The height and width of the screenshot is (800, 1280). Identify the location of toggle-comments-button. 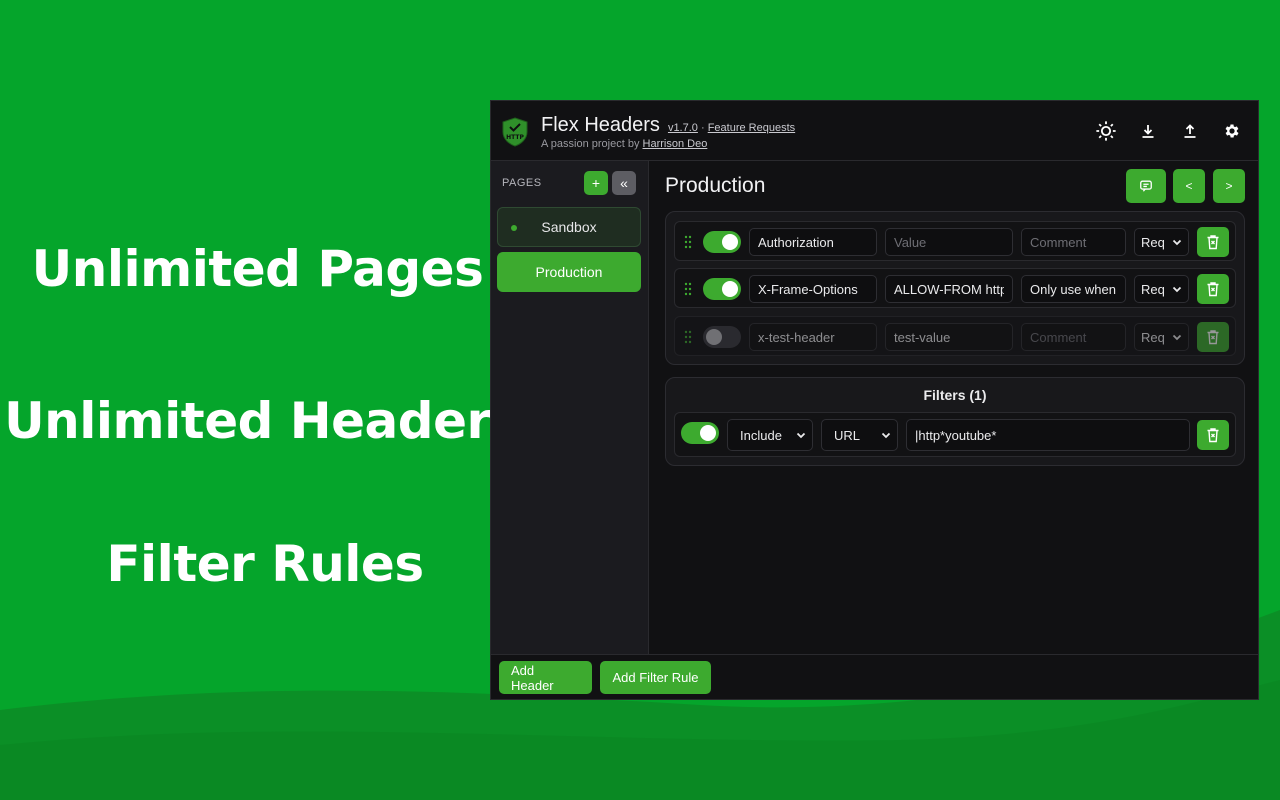
(1146, 186).